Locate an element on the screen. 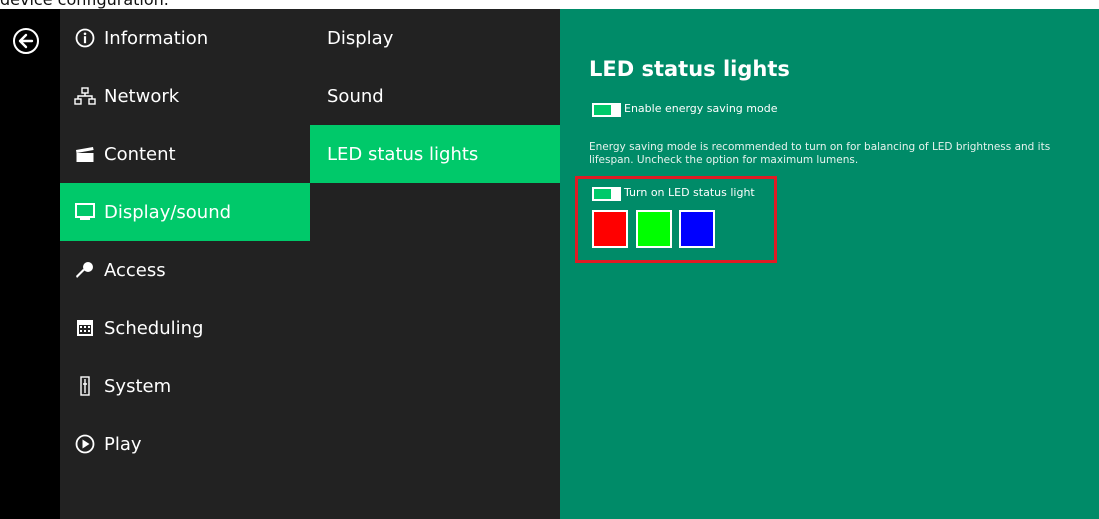  energy-saving-toggle is located at coordinates (606, 110).